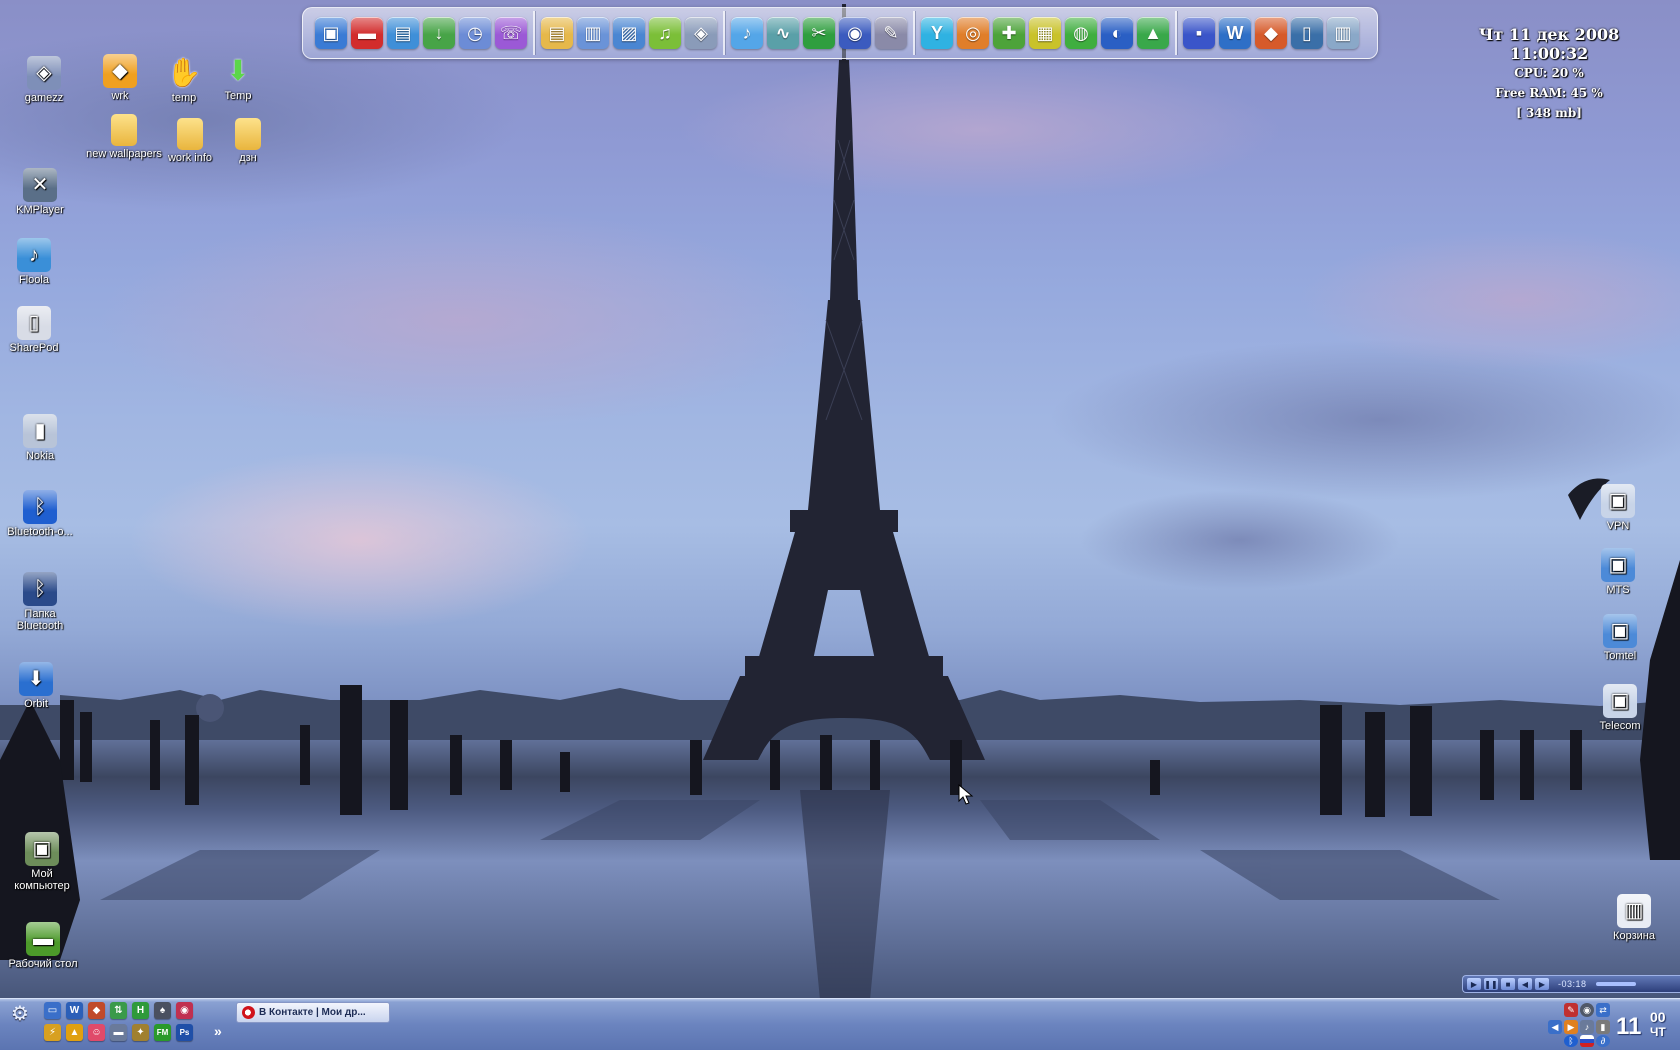 The image size is (1680, 1050). What do you see at coordinates (701, 33) in the screenshot?
I see `games-folder-icon: ◈` at bounding box center [701, 33].